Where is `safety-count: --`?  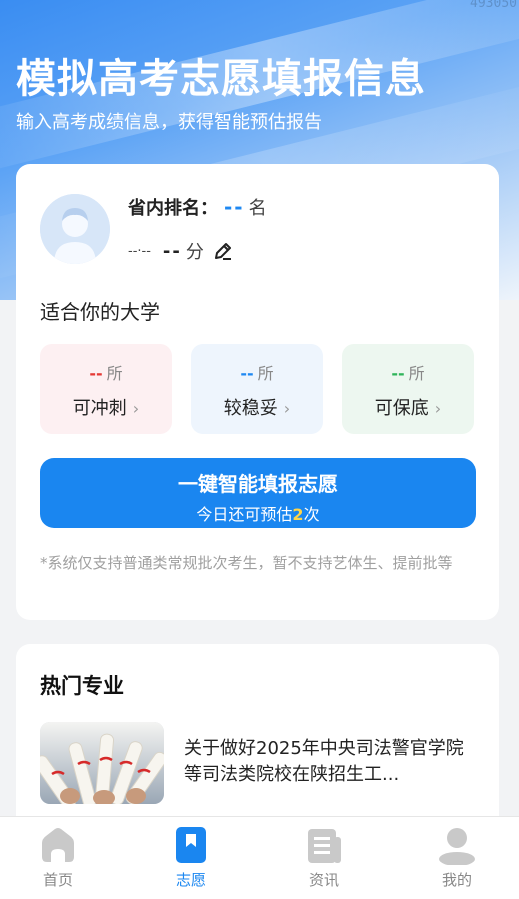 safety-count: -- is located at coordinates (398, 373).